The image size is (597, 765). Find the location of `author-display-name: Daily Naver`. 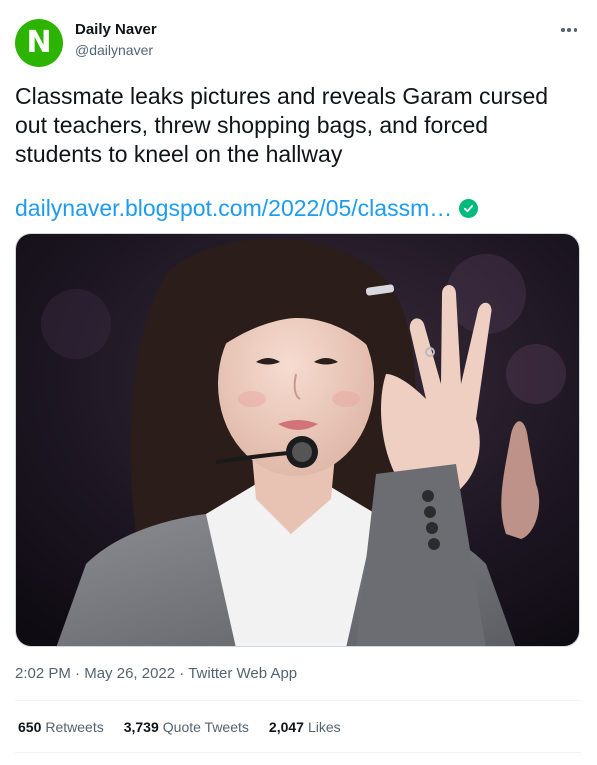

author-display-name: Daily Naver is located at coordinates (116, 29).